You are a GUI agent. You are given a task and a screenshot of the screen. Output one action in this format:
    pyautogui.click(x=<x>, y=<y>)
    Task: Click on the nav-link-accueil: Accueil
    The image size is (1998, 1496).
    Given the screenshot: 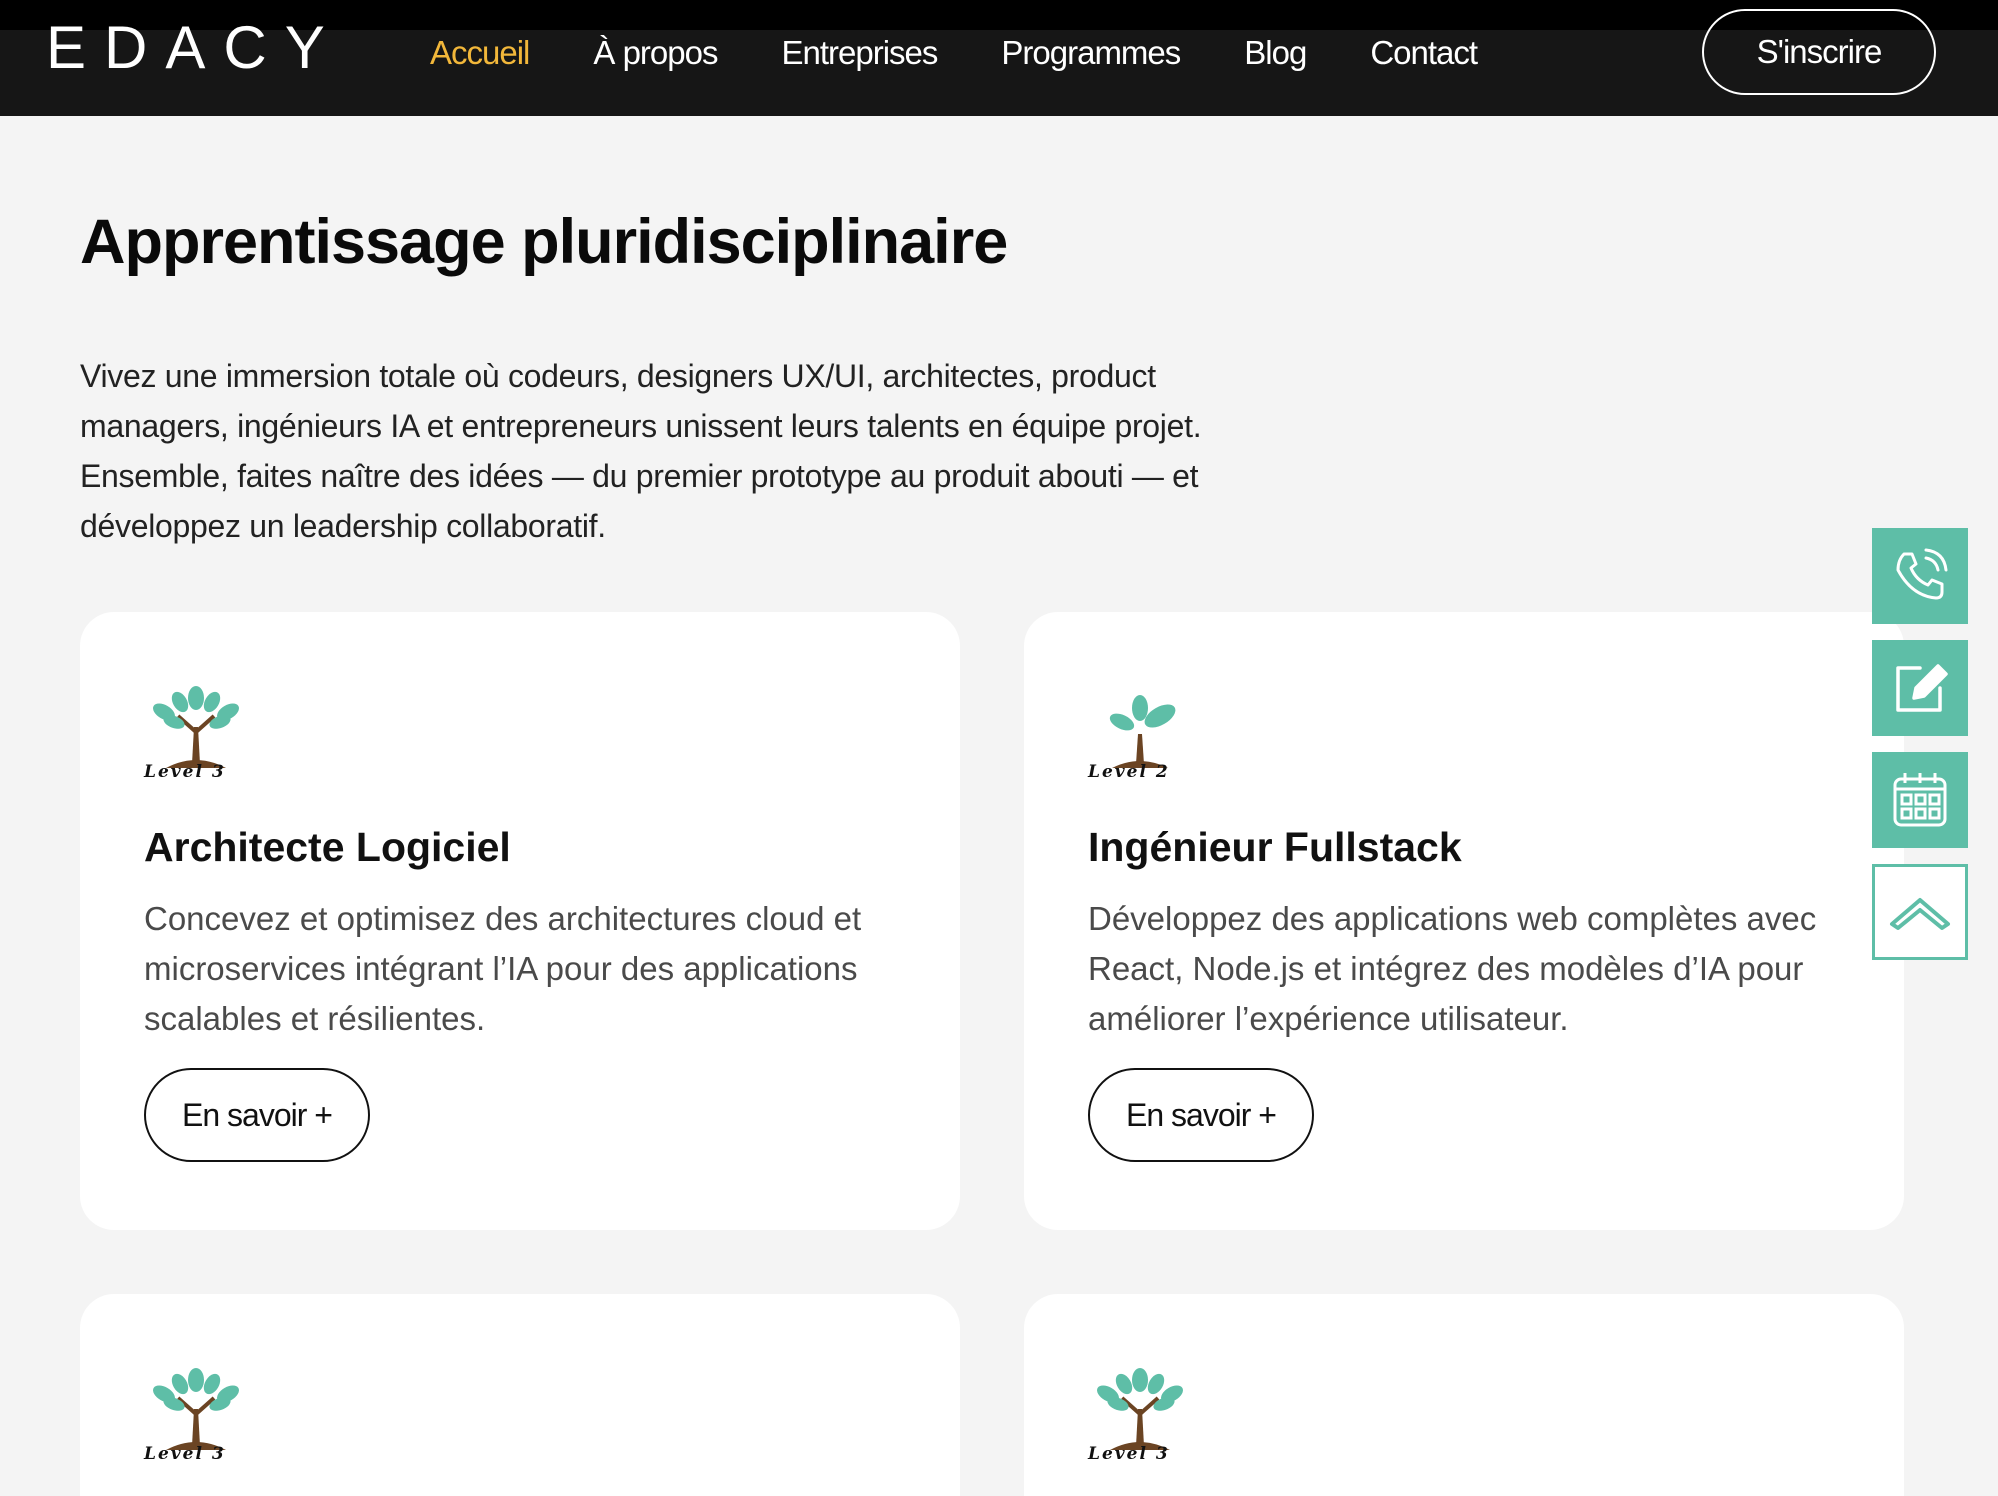 What is the action you would take?
    pyautogui.click(x=480, y=53)
    